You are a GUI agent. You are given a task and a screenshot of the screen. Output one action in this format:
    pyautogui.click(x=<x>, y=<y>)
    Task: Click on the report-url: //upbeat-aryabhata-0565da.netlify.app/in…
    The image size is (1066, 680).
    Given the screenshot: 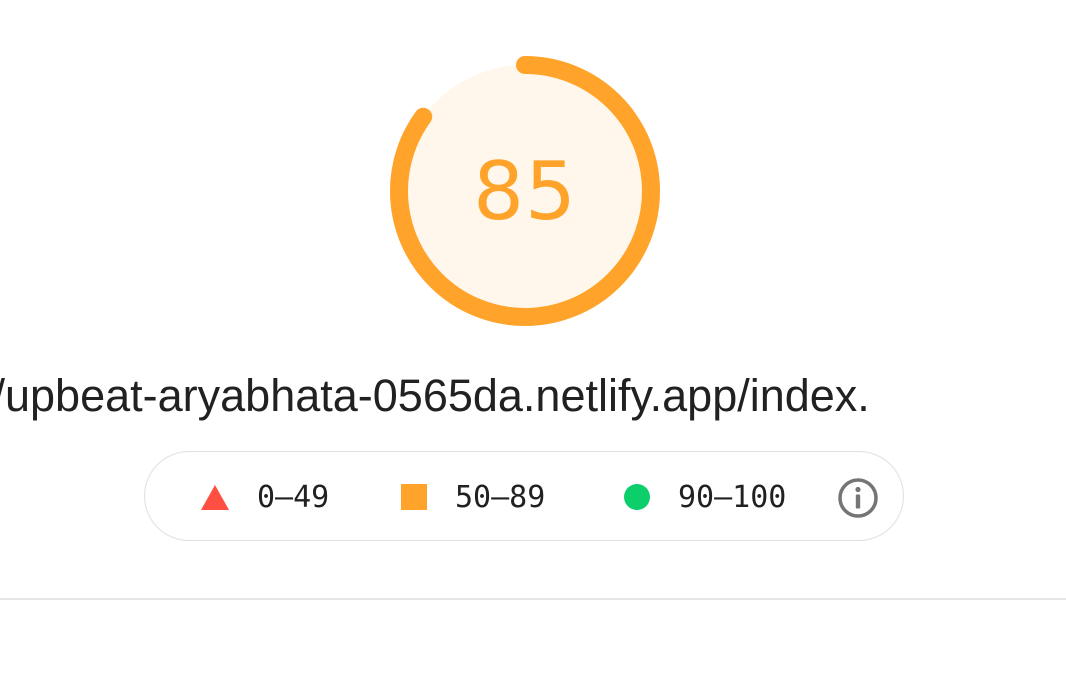 What is the action you would take?
    pyautogui.click(x=533, y=396)
    